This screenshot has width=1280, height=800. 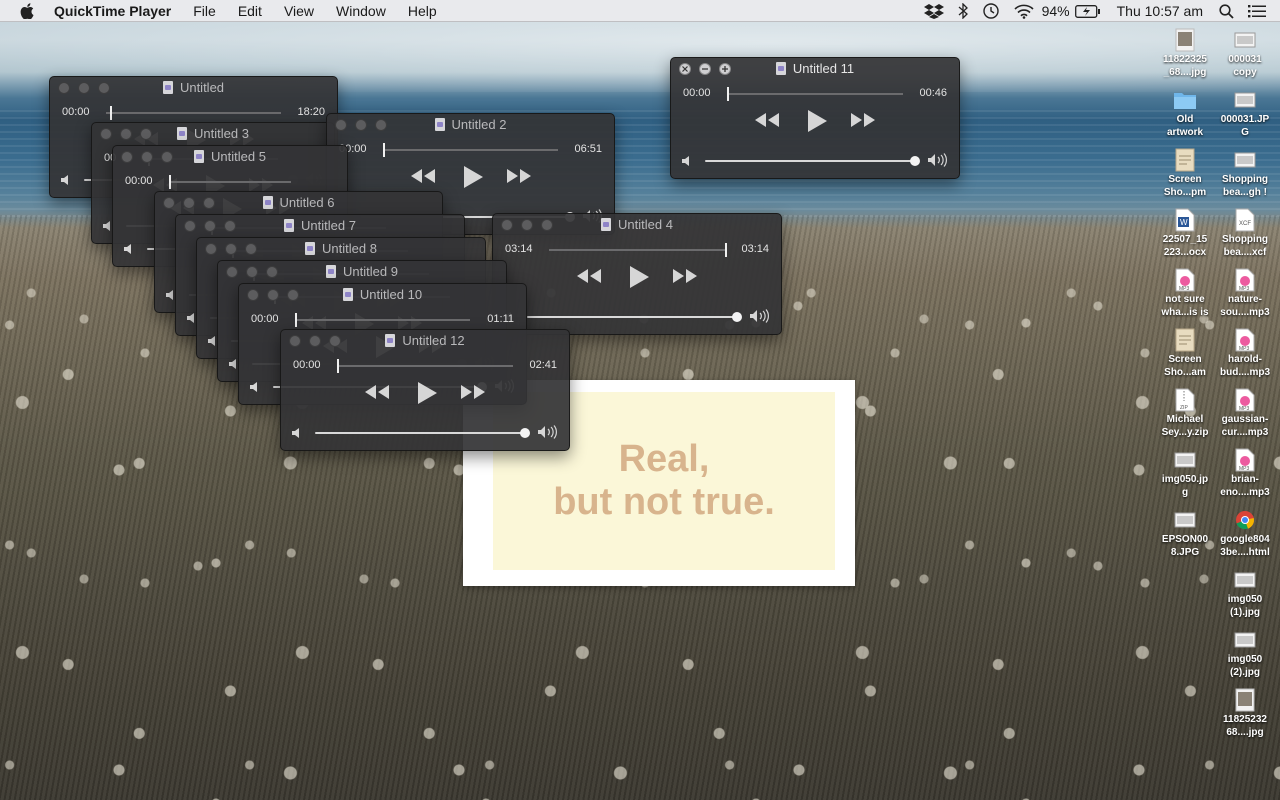 I want to click on quicktime-window: Untitled 12 00:00 02:41, so click(x=425, y=390).